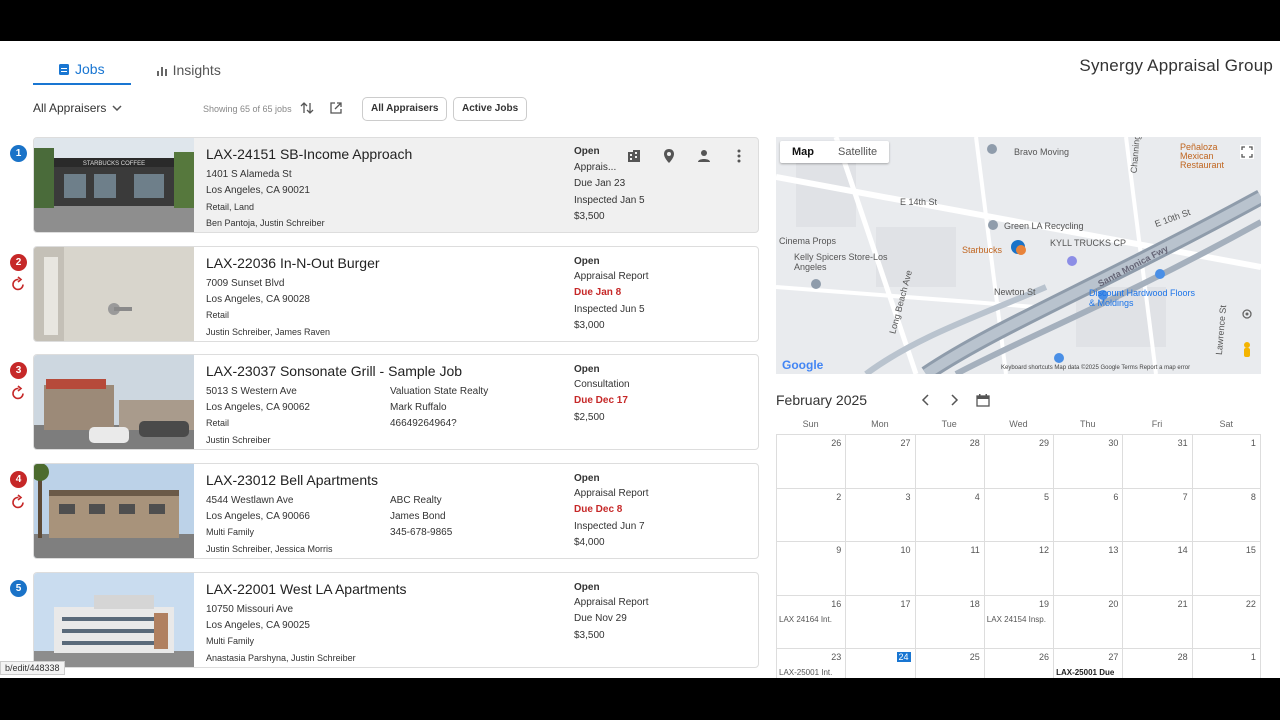 Image resolution: width=1280 pixels, height=720 pixels. I want to click on calendar-day-cell: 14, so click(1156, 568).